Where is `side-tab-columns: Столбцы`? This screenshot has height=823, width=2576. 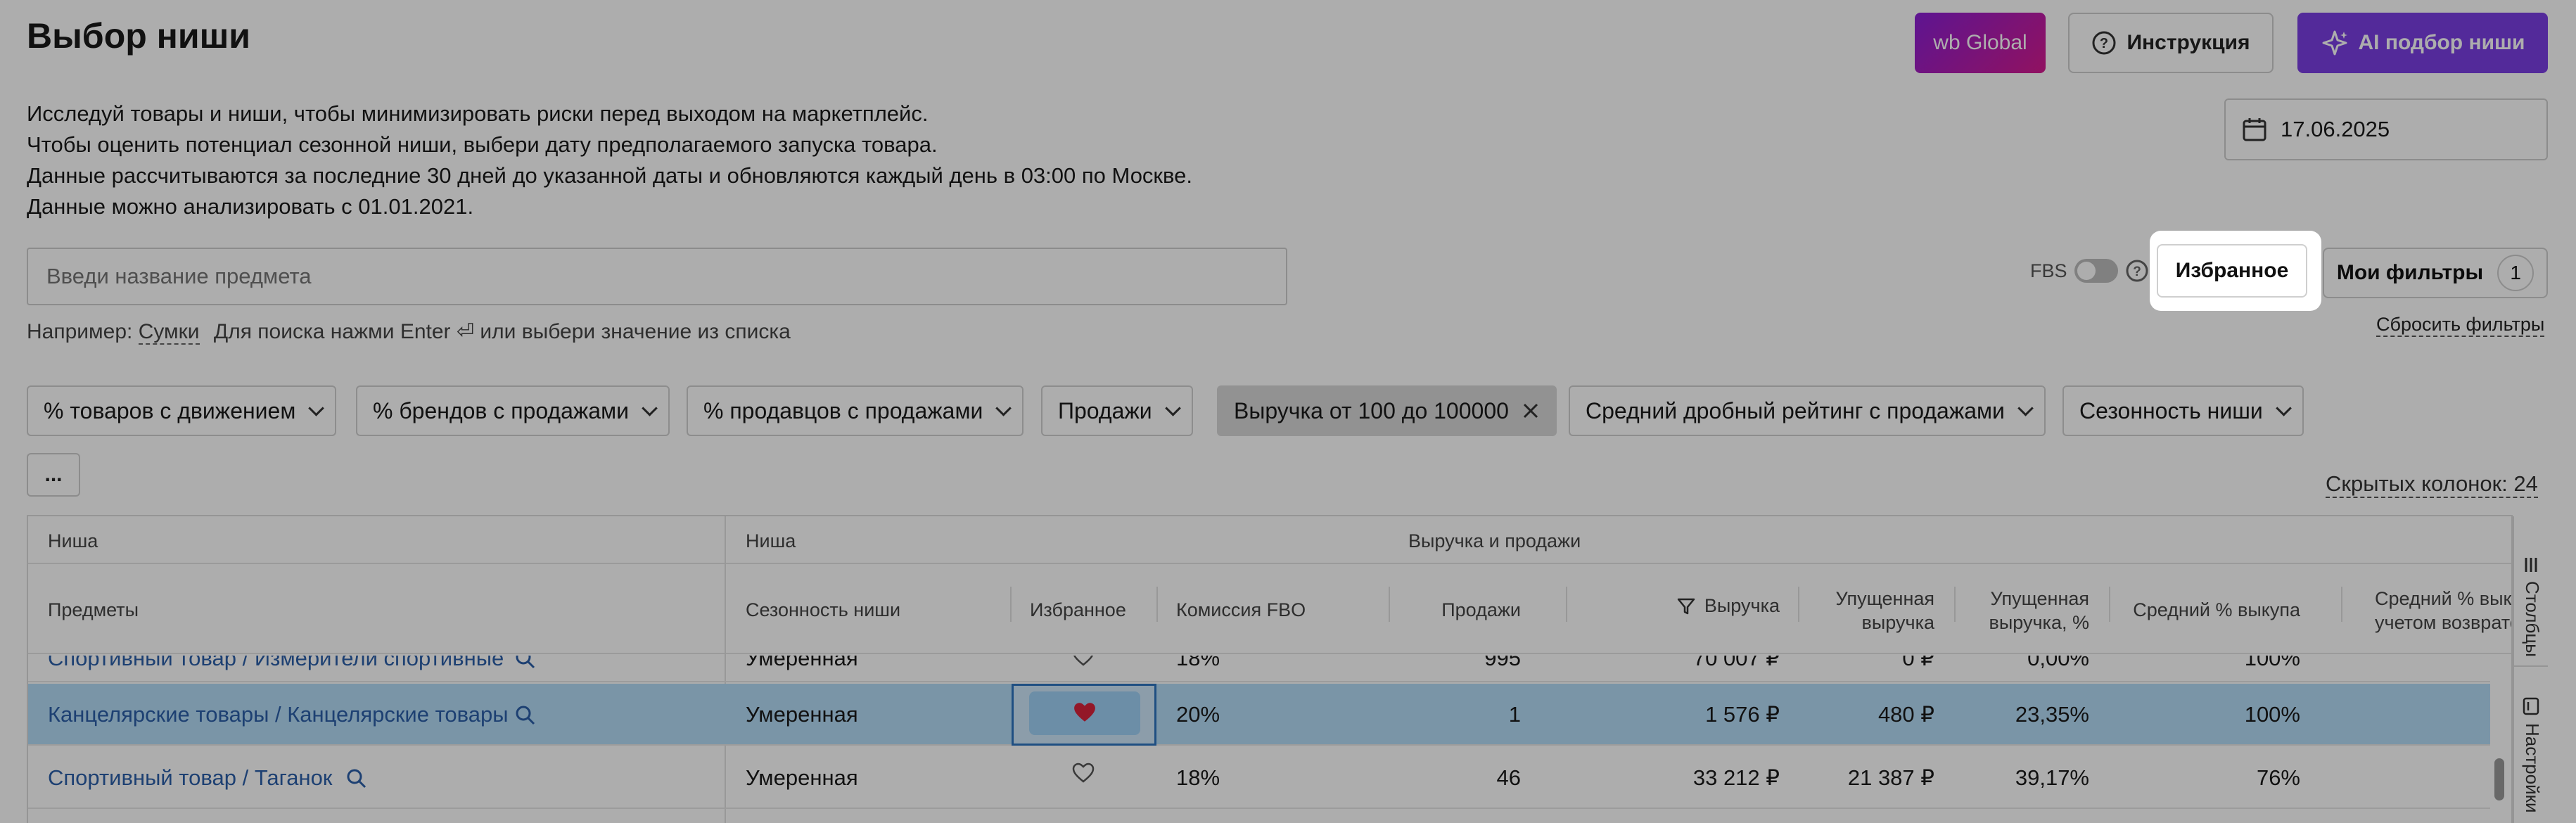 side-tab-columns: Столбцы is located at coordinates (2531, 592).